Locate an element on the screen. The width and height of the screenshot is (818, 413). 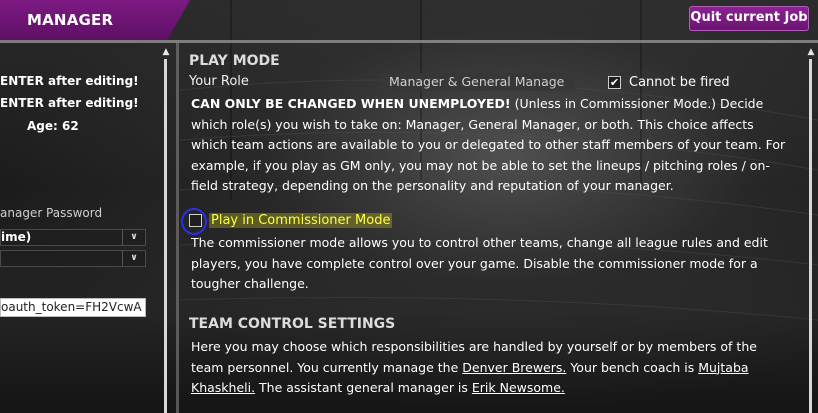
left-scrollbar: ▲ is located at coordinates (166, 230).